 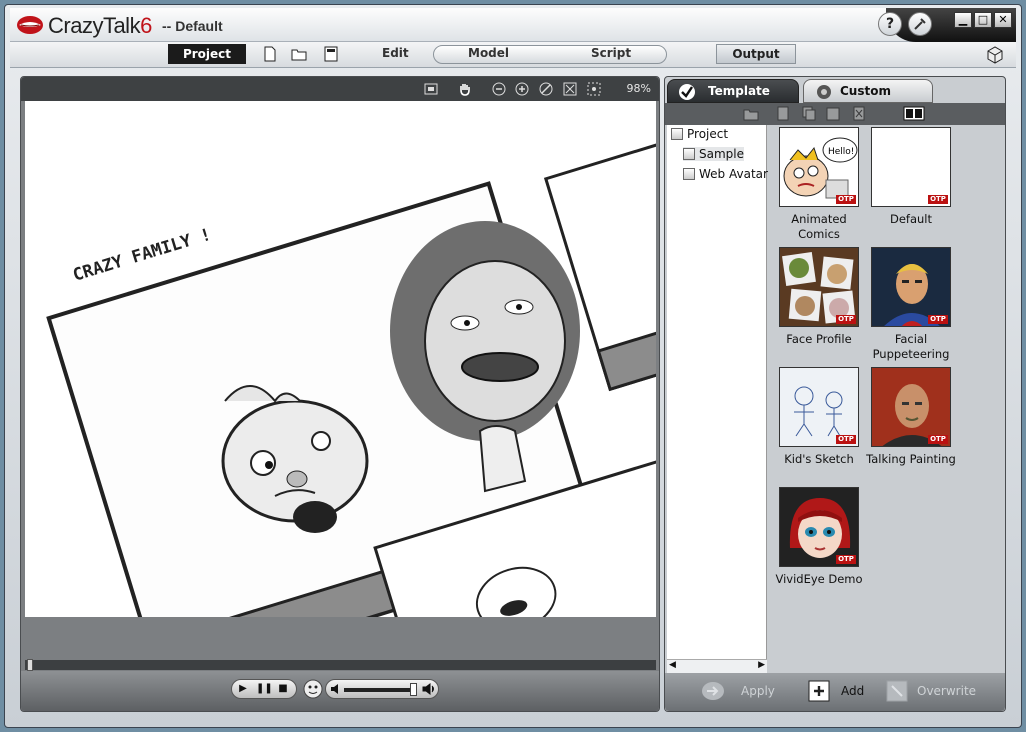 I want to click on template-label: Animated Comics, so click(x=819, y=226).